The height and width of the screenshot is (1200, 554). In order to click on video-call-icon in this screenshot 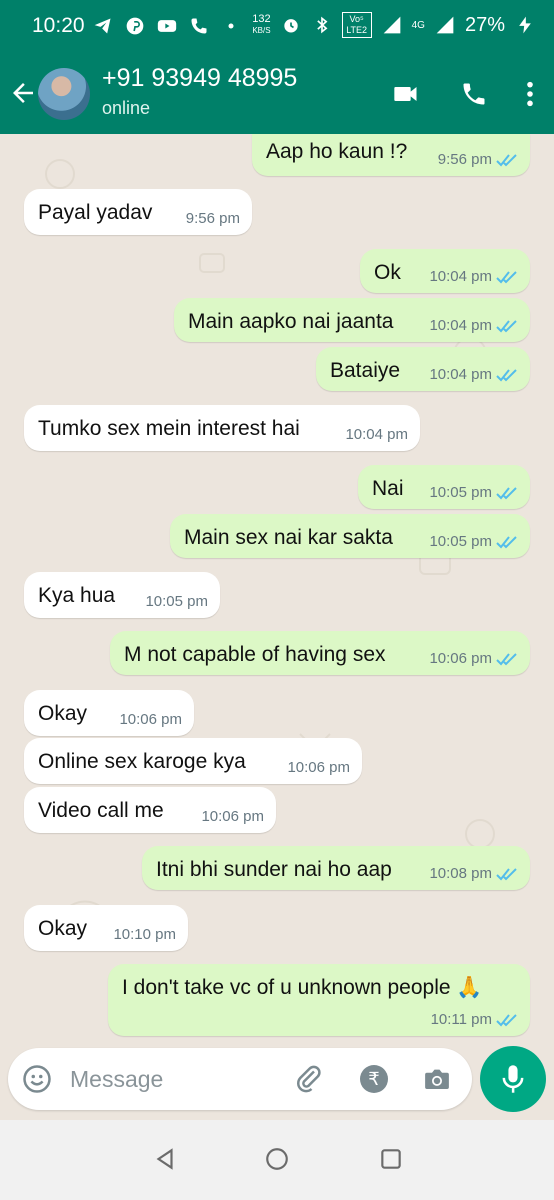, I will do `click(406, 94)`.